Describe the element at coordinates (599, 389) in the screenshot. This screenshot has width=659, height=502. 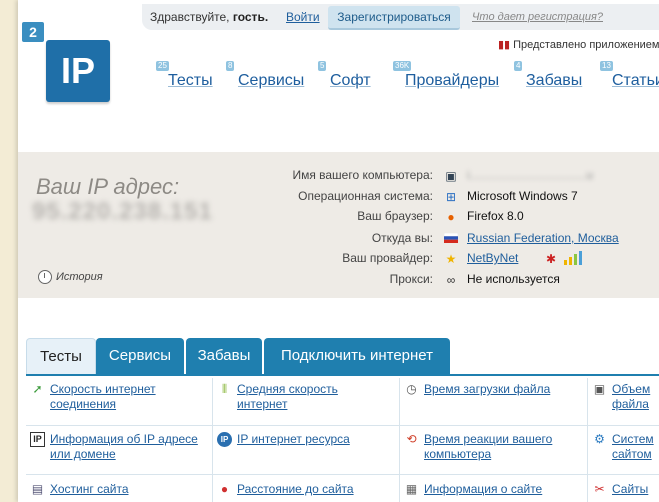
I see `file-size-icon: ▣` at that location.